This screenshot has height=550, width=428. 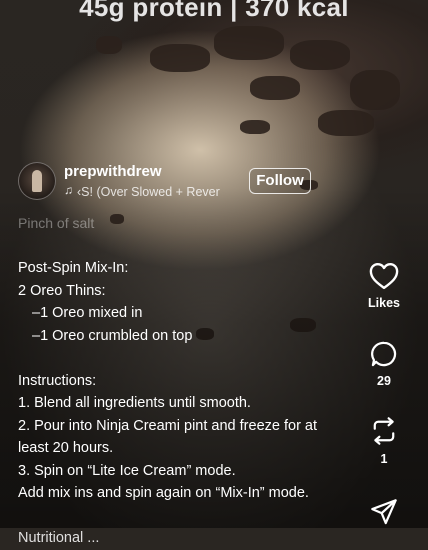 I want to click on comment-icon, so click(x=384, y=354).